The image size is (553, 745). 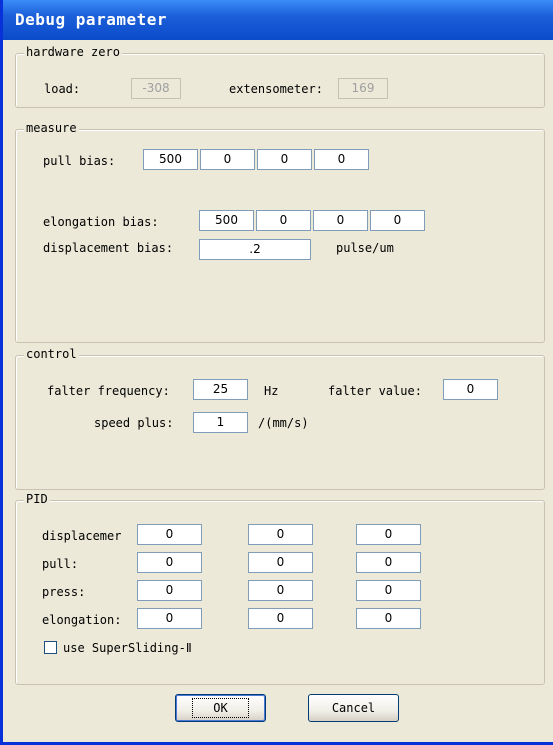 What do you see at coordinates (82, 620) in the screenshot?
I see `pid-row-label: elongation:` at bounding box center [82, 620].